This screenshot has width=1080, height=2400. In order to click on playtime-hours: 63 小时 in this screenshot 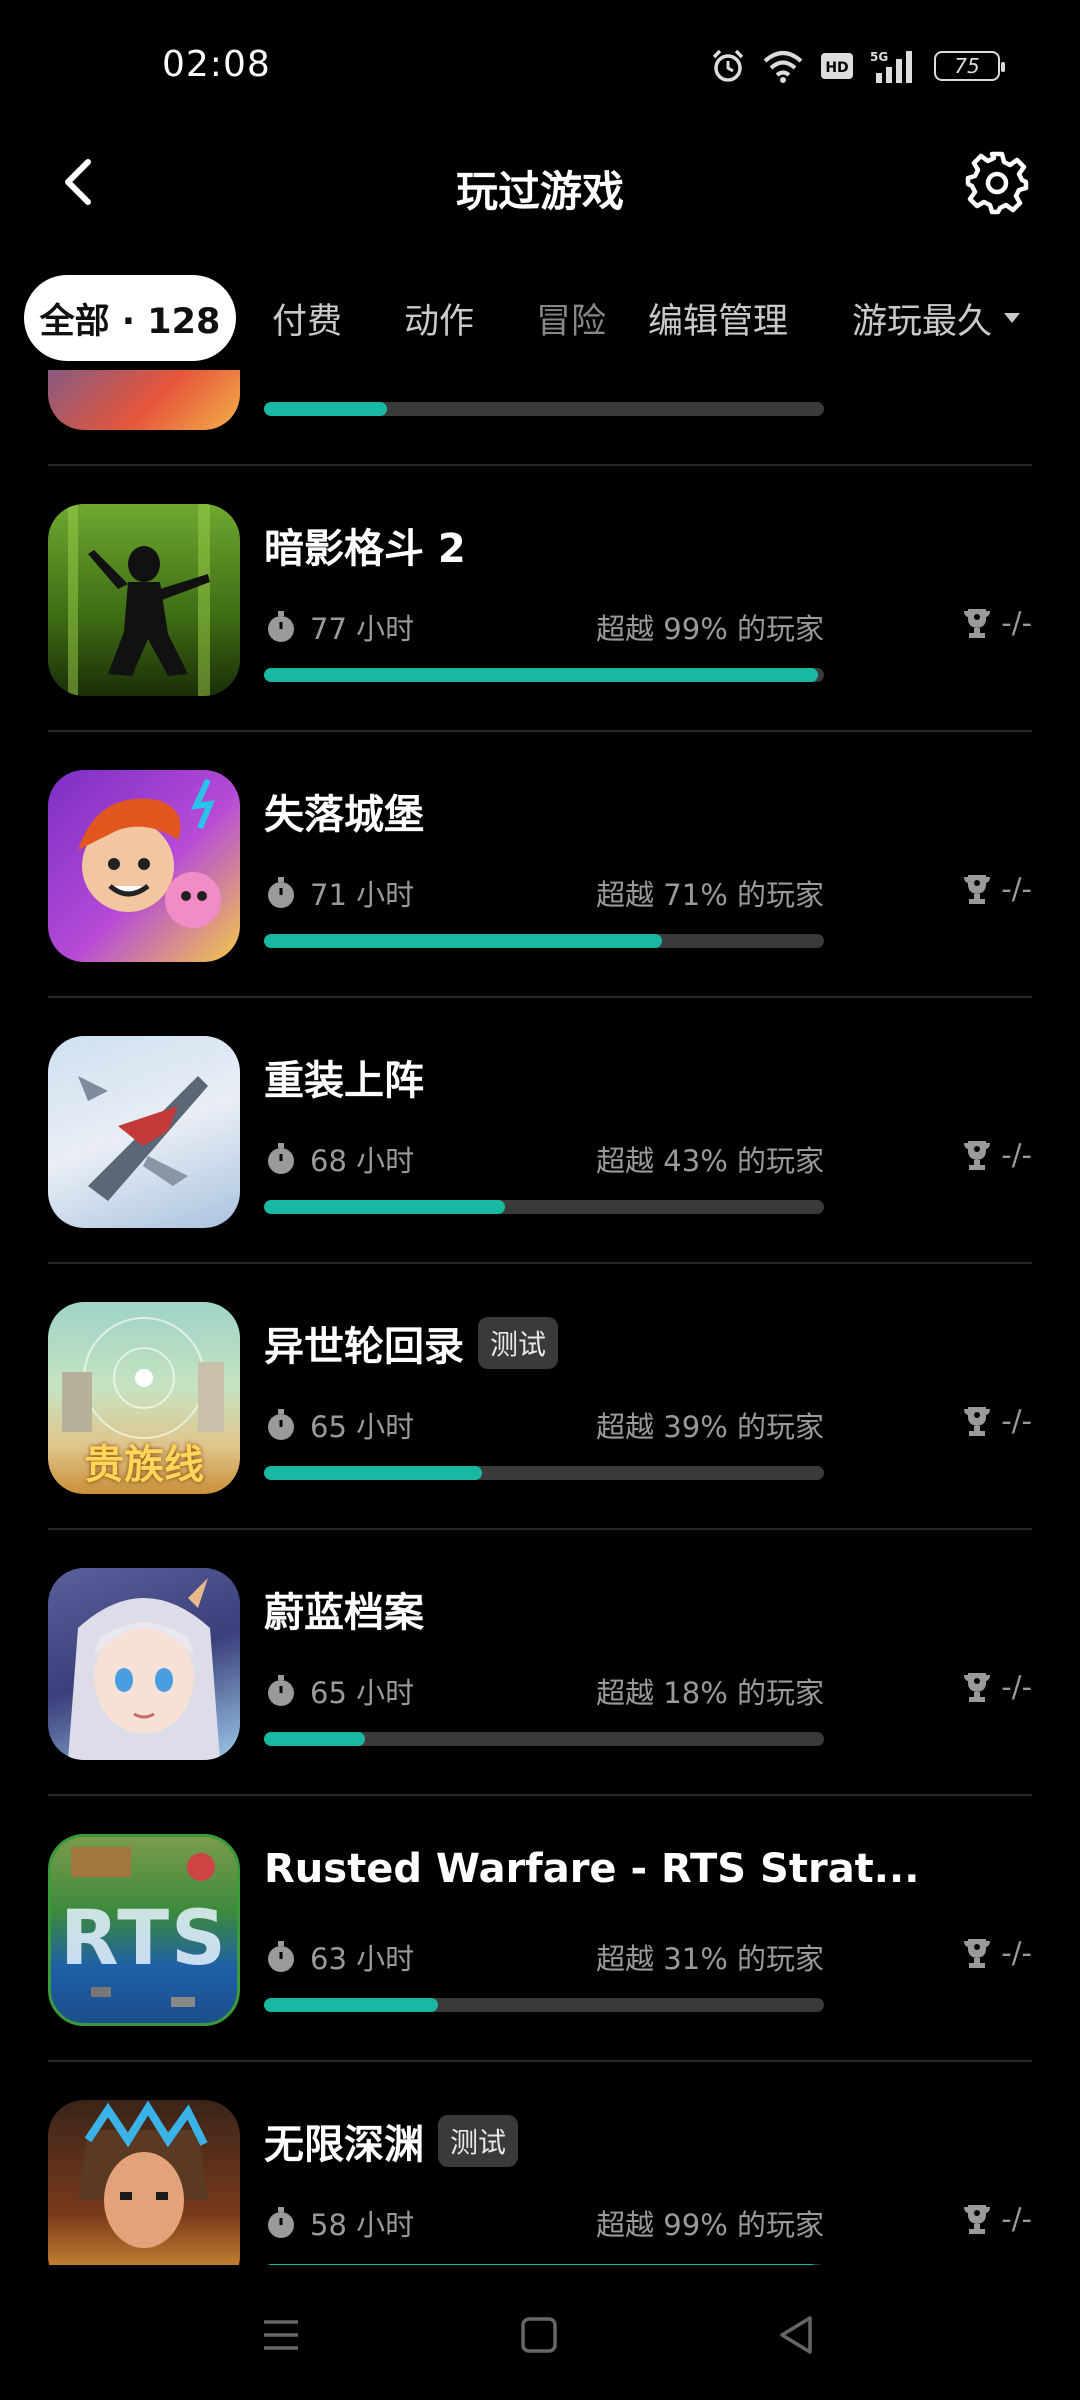, I will do `click(362, 1959)`.